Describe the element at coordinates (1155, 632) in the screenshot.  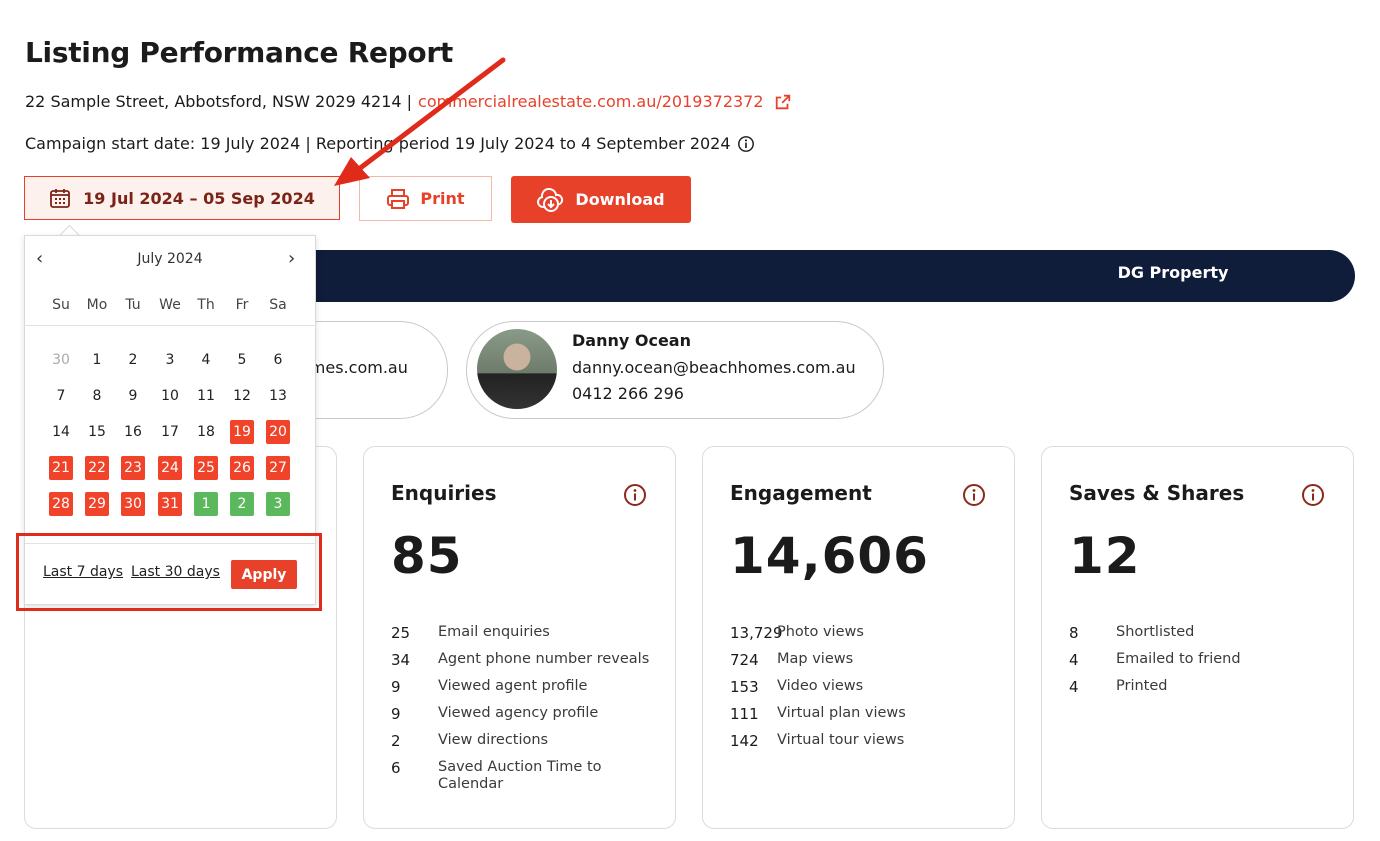
I see `stat-label: Shortlisted` at that location.